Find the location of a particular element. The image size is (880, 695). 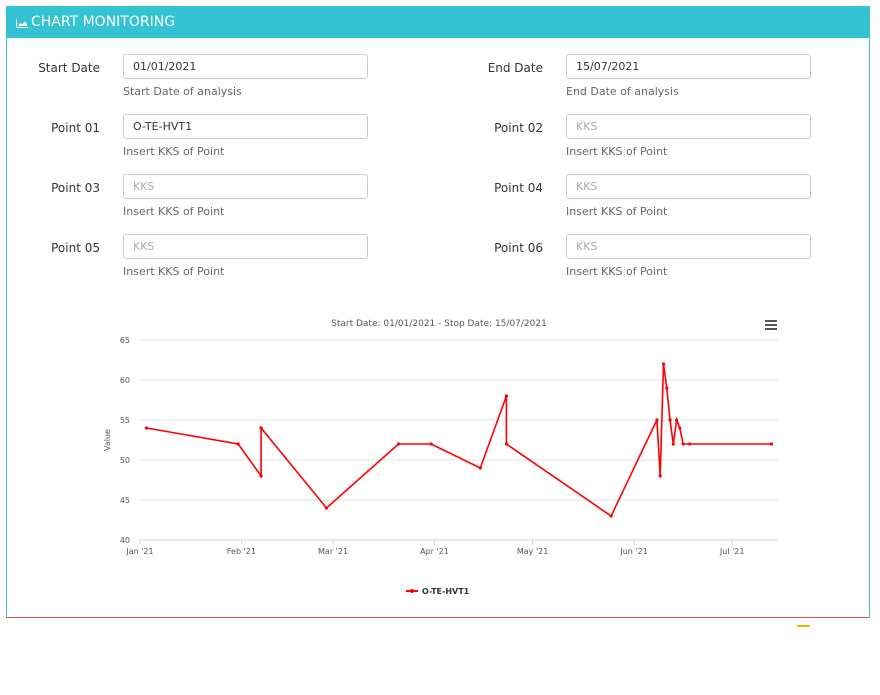

chart-menu-icon is located at coordinates (771, 325).